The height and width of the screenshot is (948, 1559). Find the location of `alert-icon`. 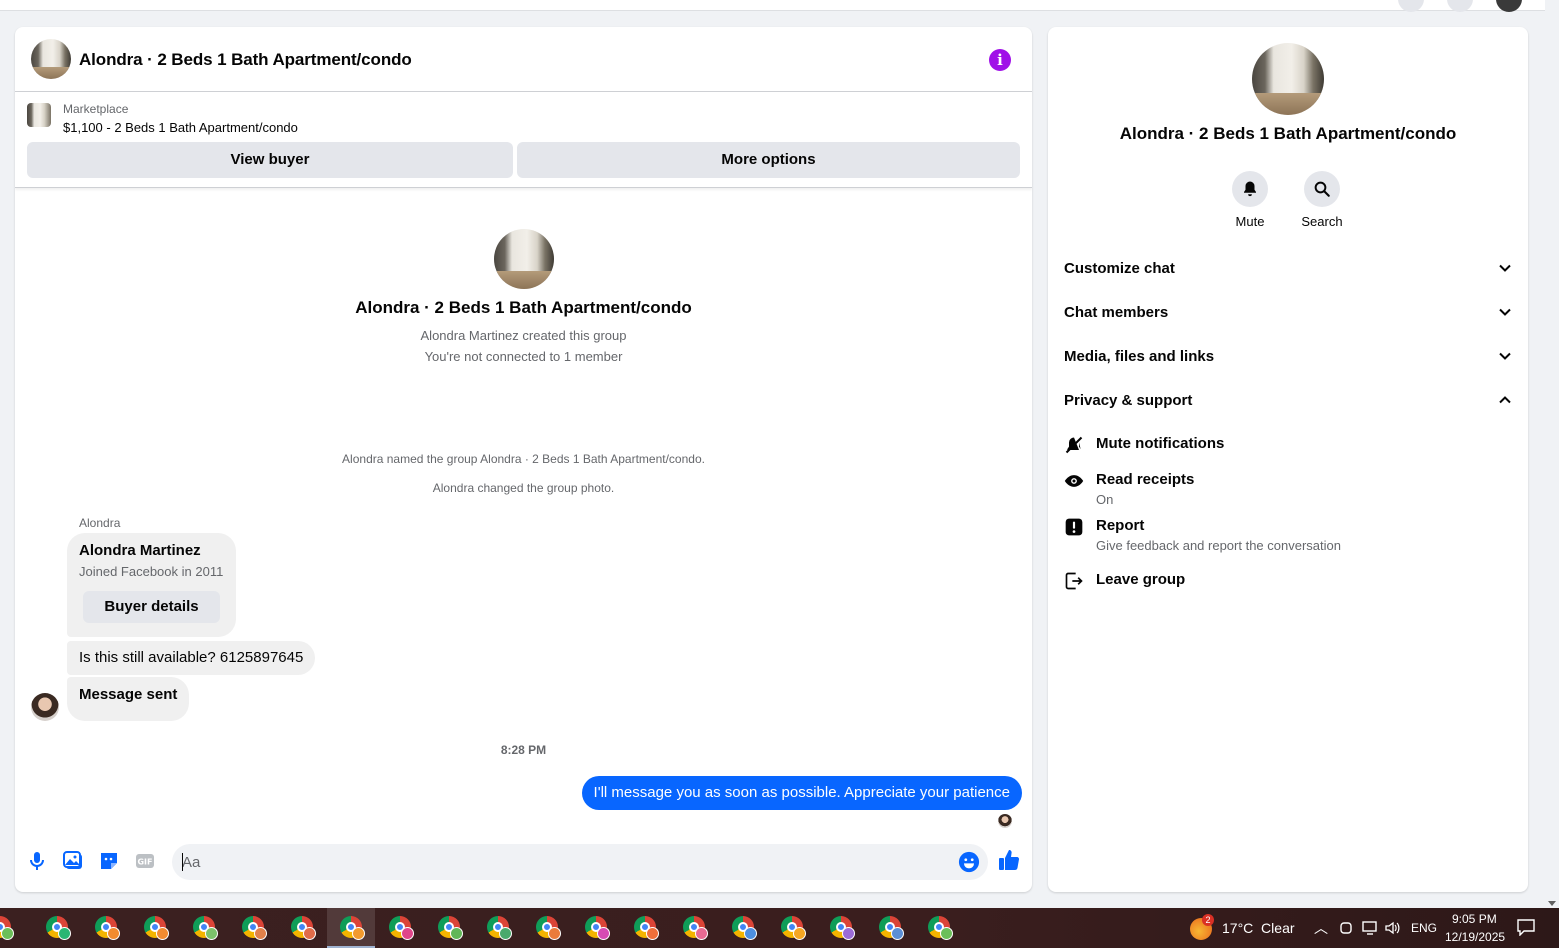

alert-icon is located at coordinates (1074, 527).